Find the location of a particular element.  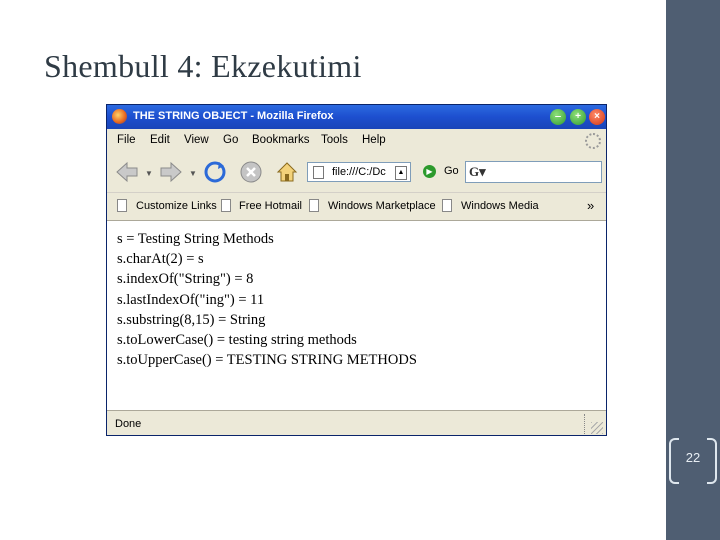

slide-title: Shembull 4: Ekzekutimi is located at coordinates (203, 66).